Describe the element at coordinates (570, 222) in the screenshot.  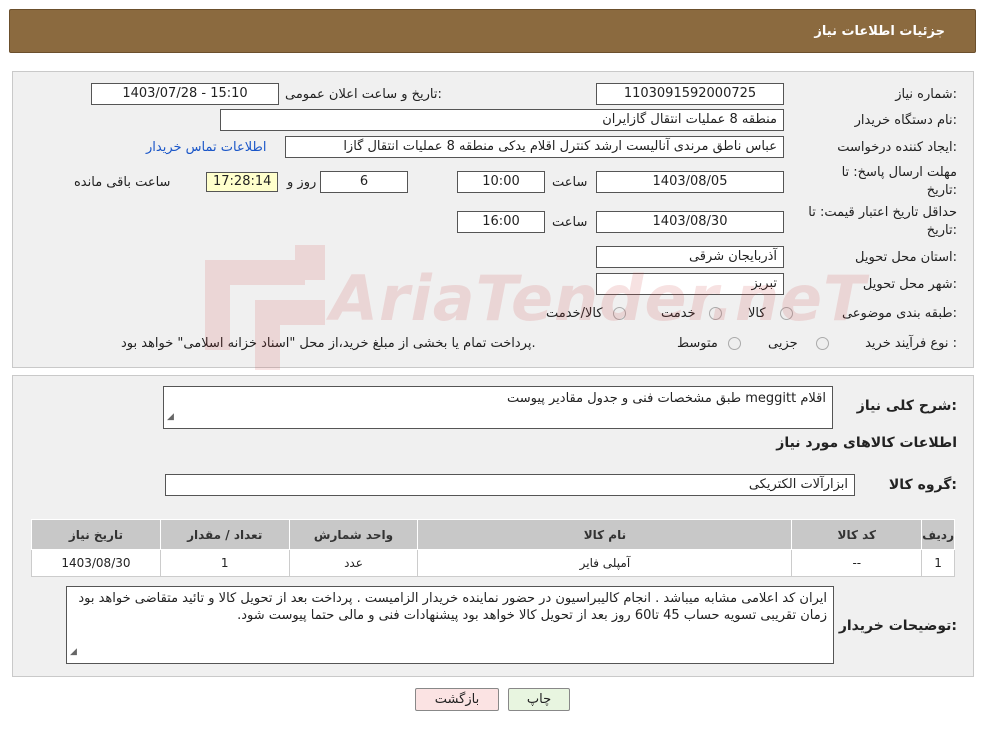
I see `validity-time-label: ساعت` at that location.